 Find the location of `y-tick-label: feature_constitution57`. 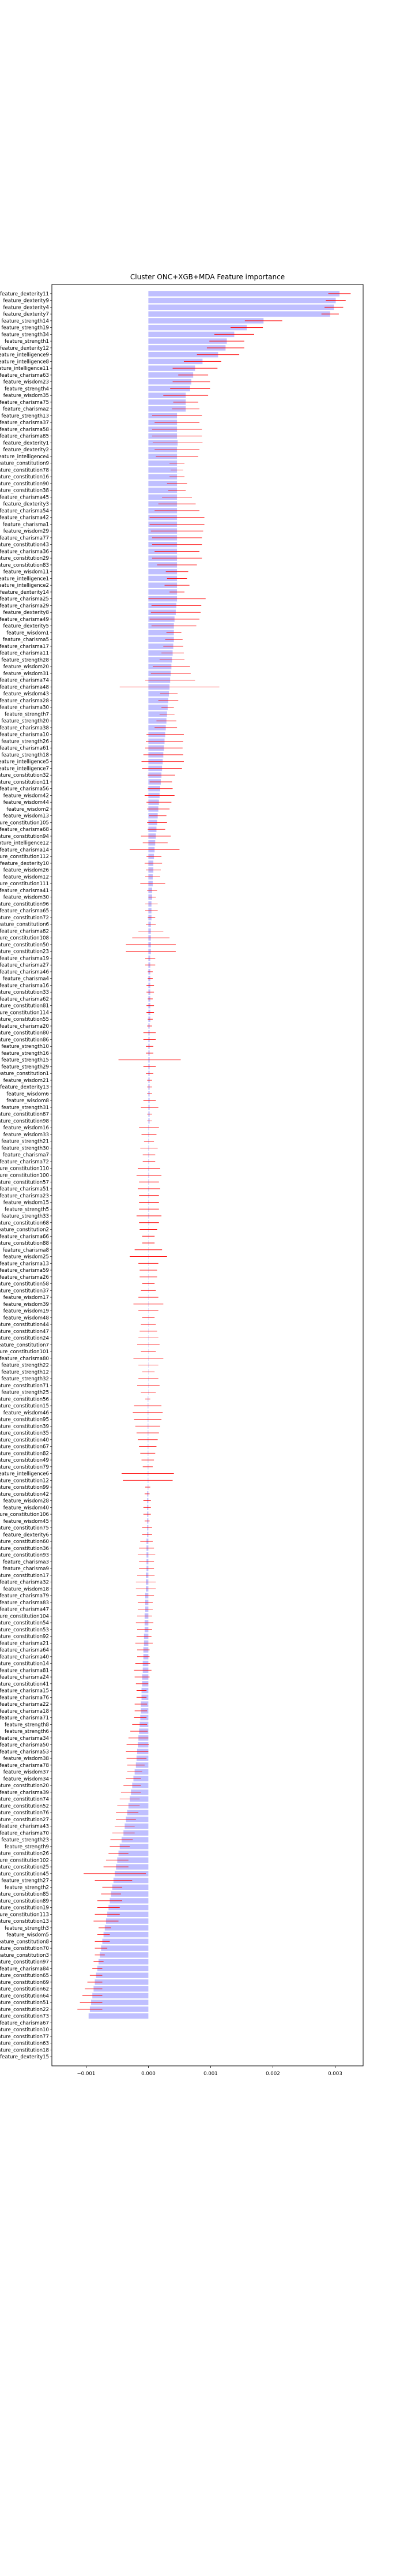

y-tick-label: feature_constitution57 is located at coordinates (24, 1182).